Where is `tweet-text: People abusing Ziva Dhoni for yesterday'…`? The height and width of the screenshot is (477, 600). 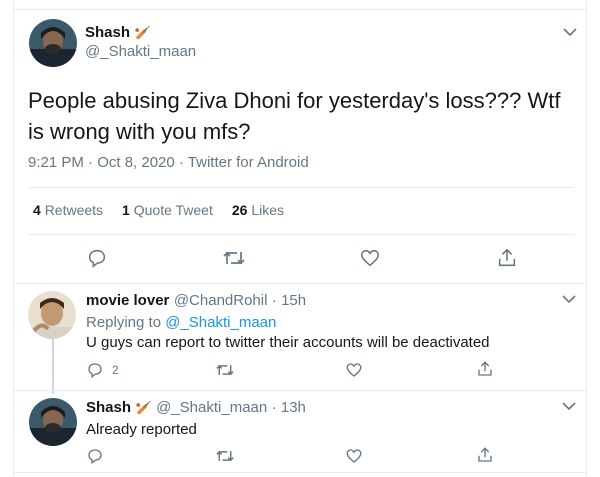
tweet-text: People abusing Ziva Dhoni for yesterday'… is located at coordinates (294, 116).